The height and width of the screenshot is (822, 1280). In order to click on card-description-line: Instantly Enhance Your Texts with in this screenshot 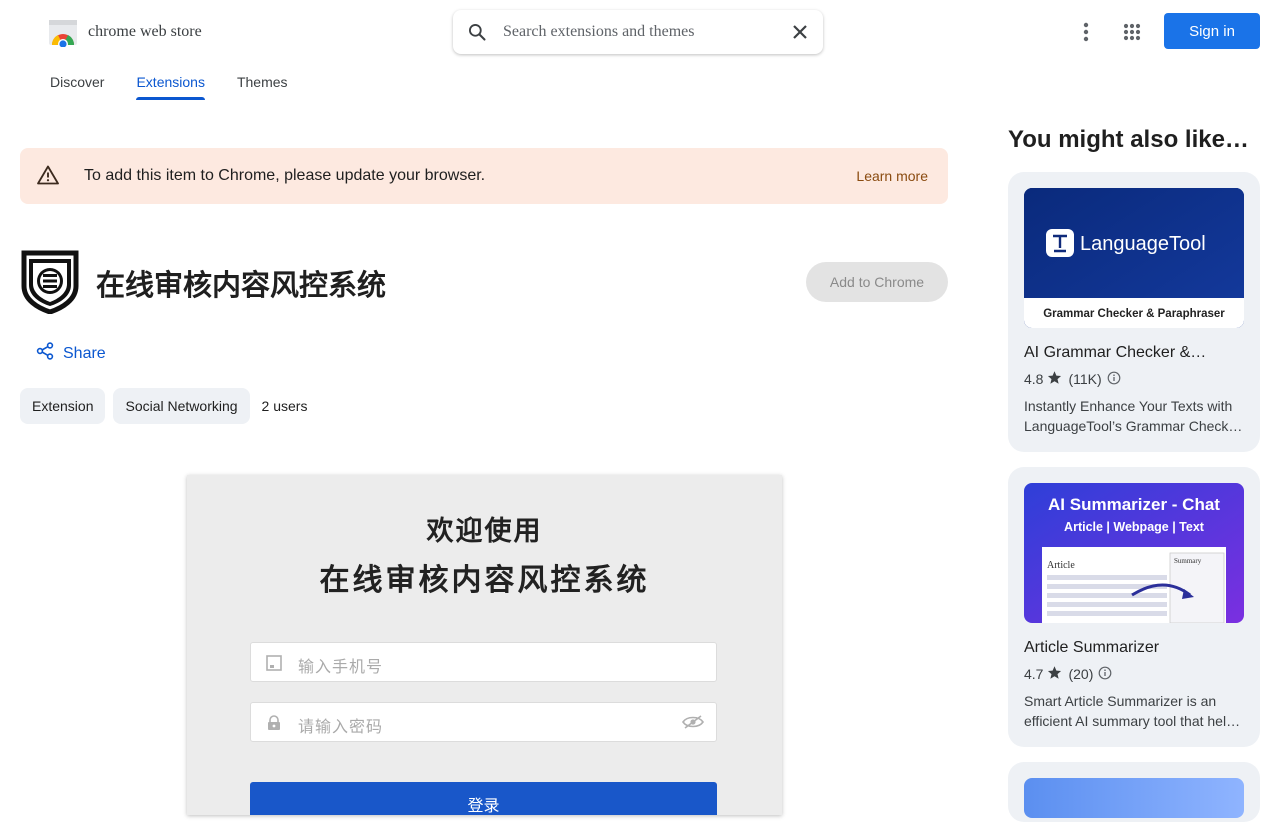, I will do `click(1128, 406)`.